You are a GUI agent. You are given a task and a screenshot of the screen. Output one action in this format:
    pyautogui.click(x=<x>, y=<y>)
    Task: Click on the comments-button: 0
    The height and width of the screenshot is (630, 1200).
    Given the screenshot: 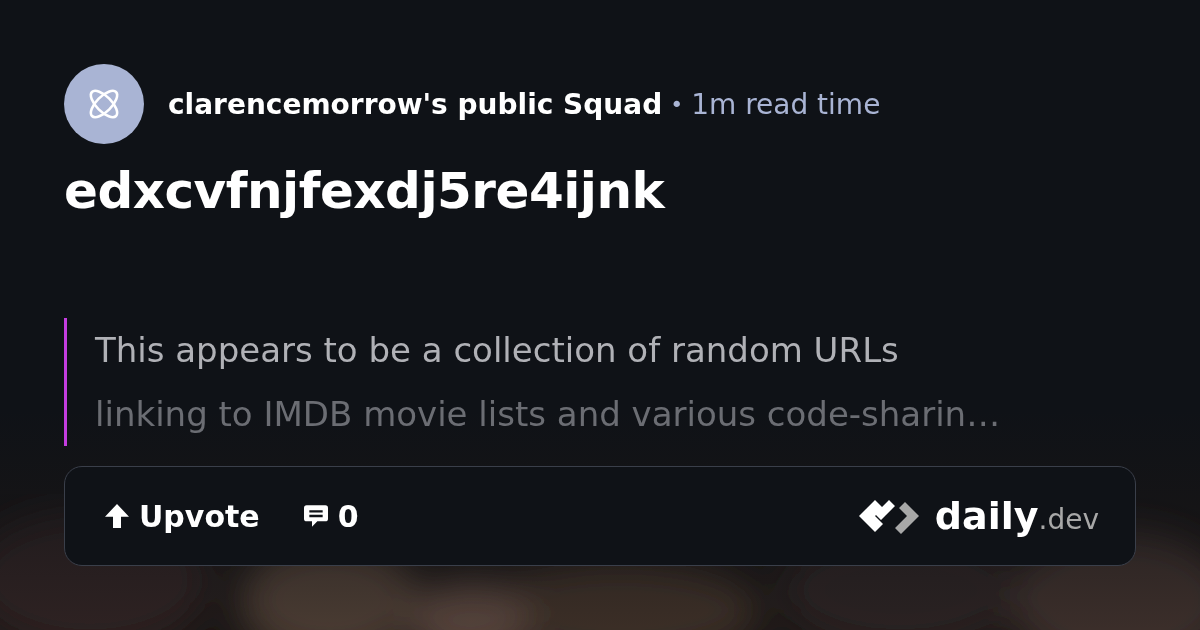 What is the action you would take?
    pyautogui.click(x=329, y=516)
    